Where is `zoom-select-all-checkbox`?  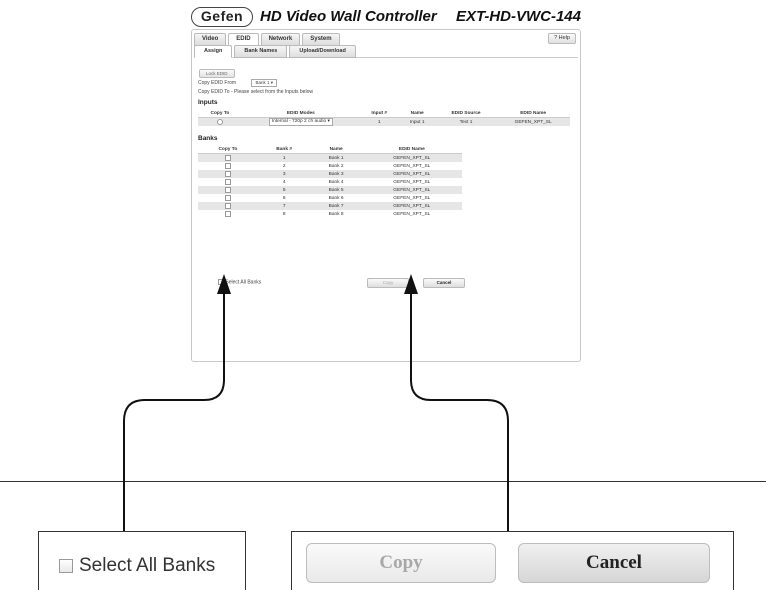 zoom-select-all-checkbox is located at coordinates (66, 566).